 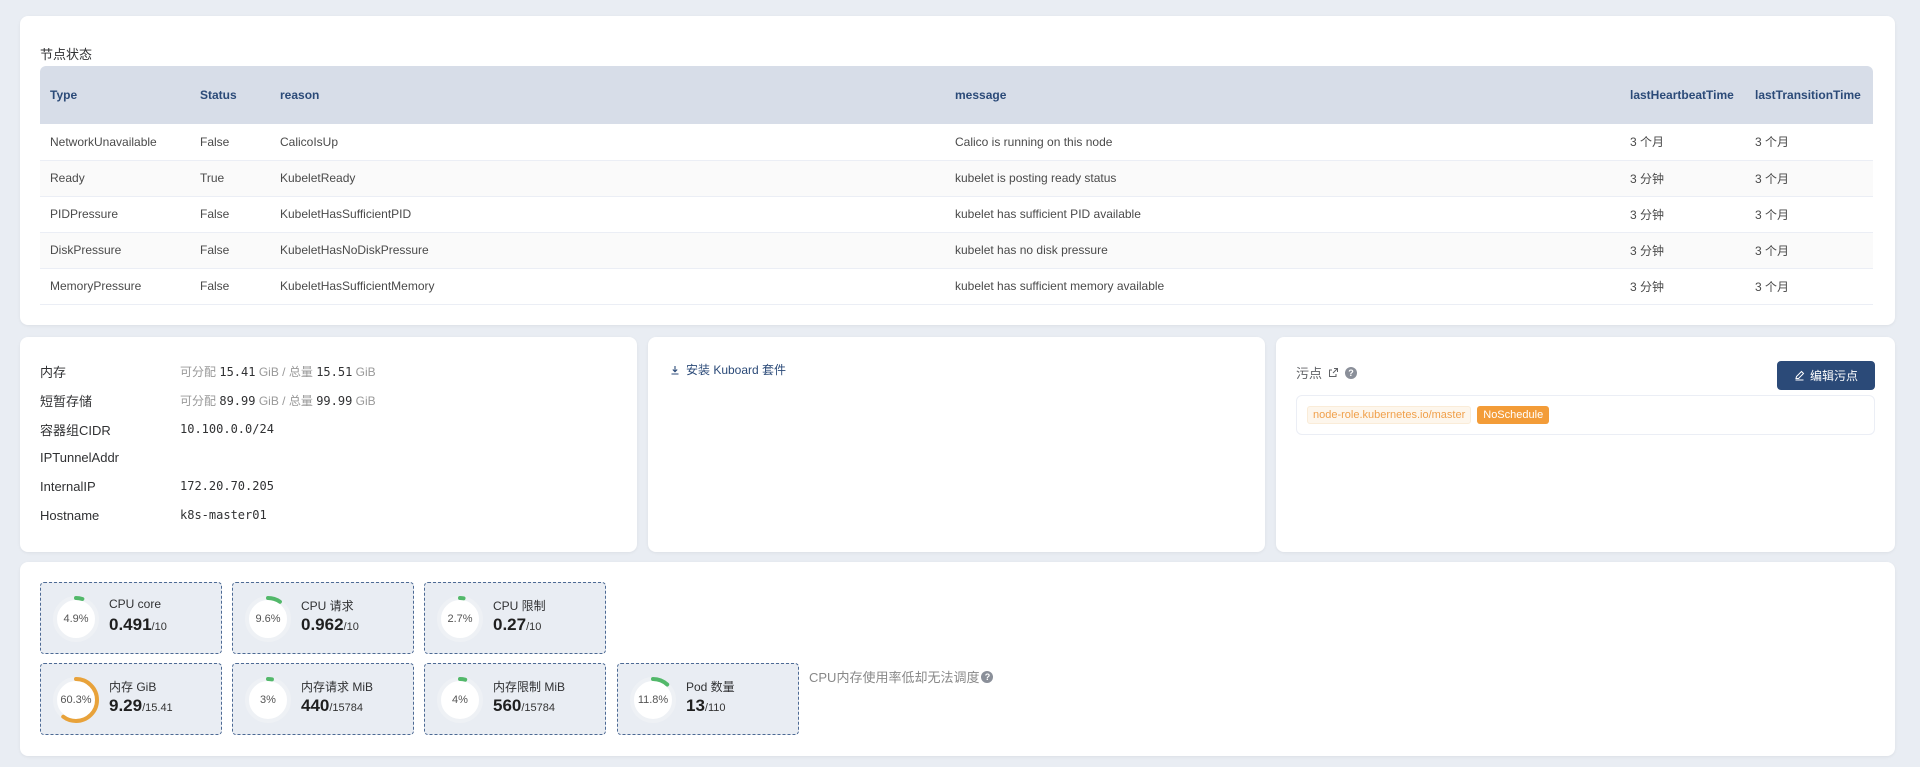 I want to click on usage-percent: 3%, so click(x=268, y=700).